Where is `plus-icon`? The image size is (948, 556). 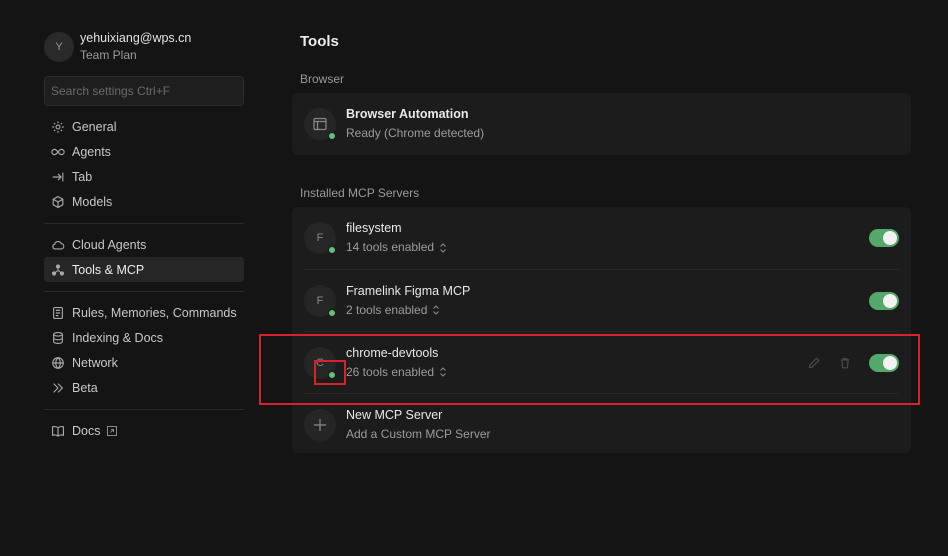
plus-icon is located at coordinates (320, 424).